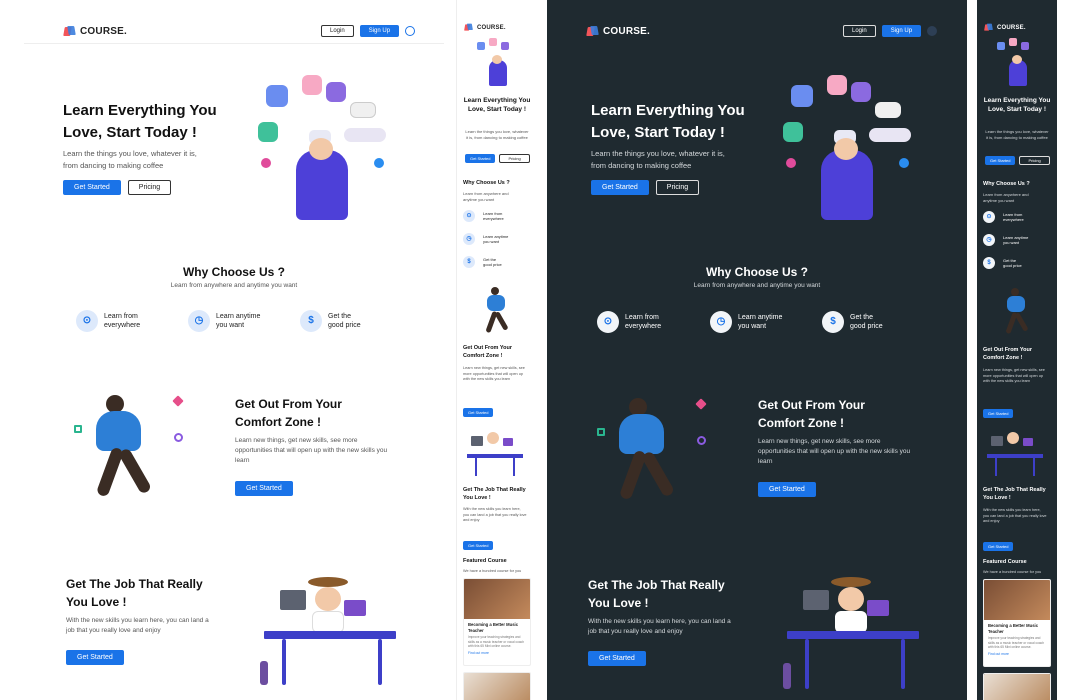 This screenshot has height=700, width=1080. I want to click on header-divider, so click(234, 43).